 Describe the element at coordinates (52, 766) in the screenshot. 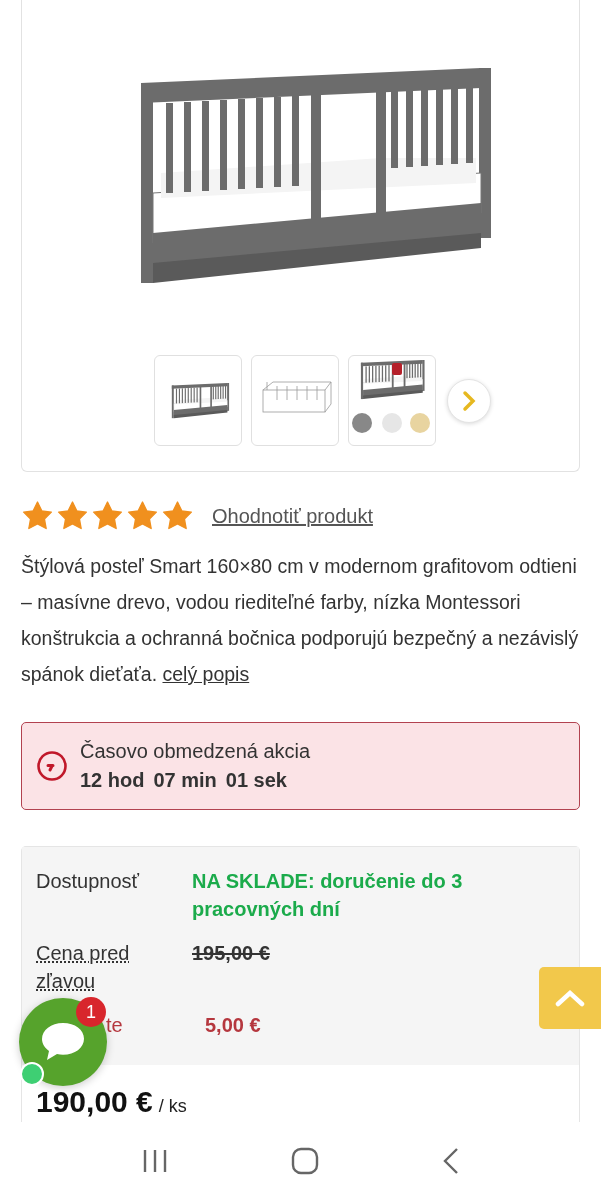

I see `clock-icon` at that location.